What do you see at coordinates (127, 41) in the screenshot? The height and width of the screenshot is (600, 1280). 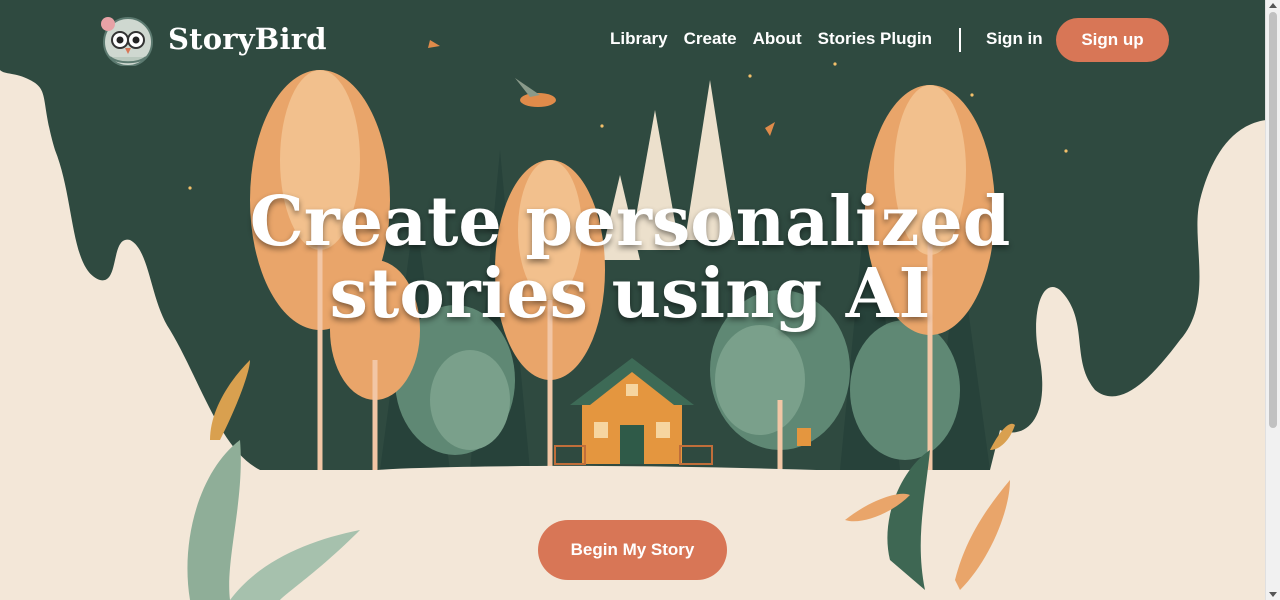 I see `owl-mascot-icon` at bounding box center [127, 41].